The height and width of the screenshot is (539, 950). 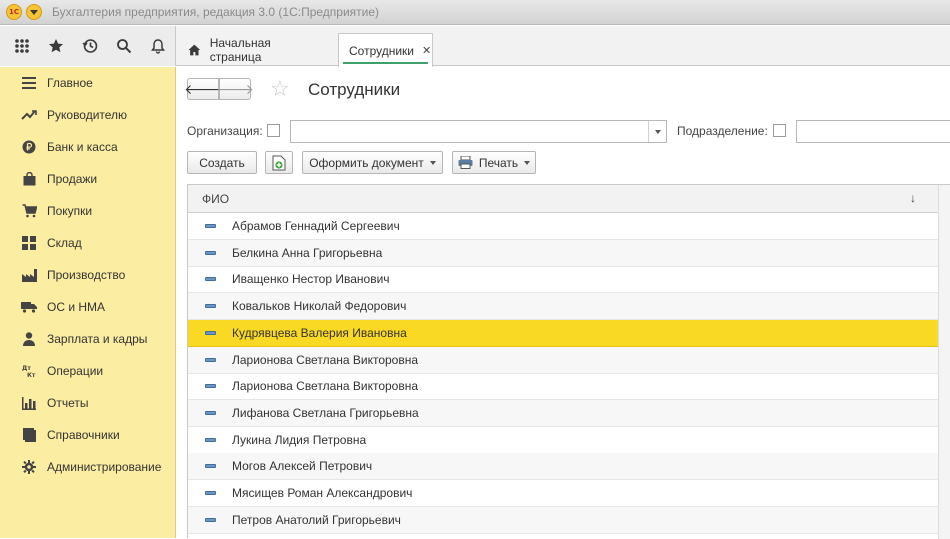 What do you see at coordinates (64, 243) in the screenshot?
I see `sidebar-item-label: Склад` at bounding box center [64, 243].